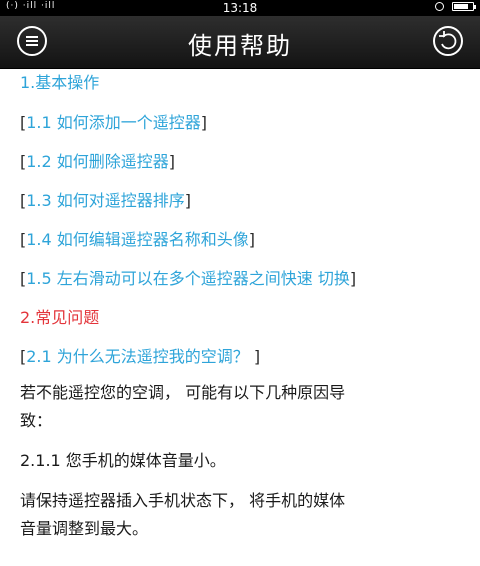  Describe the element at coordinates (240, 407) in the screenshot. I see `answer-paragraph-1: 若不能遥控您的空调， 可能有以下几种原因导 致：` at that location.